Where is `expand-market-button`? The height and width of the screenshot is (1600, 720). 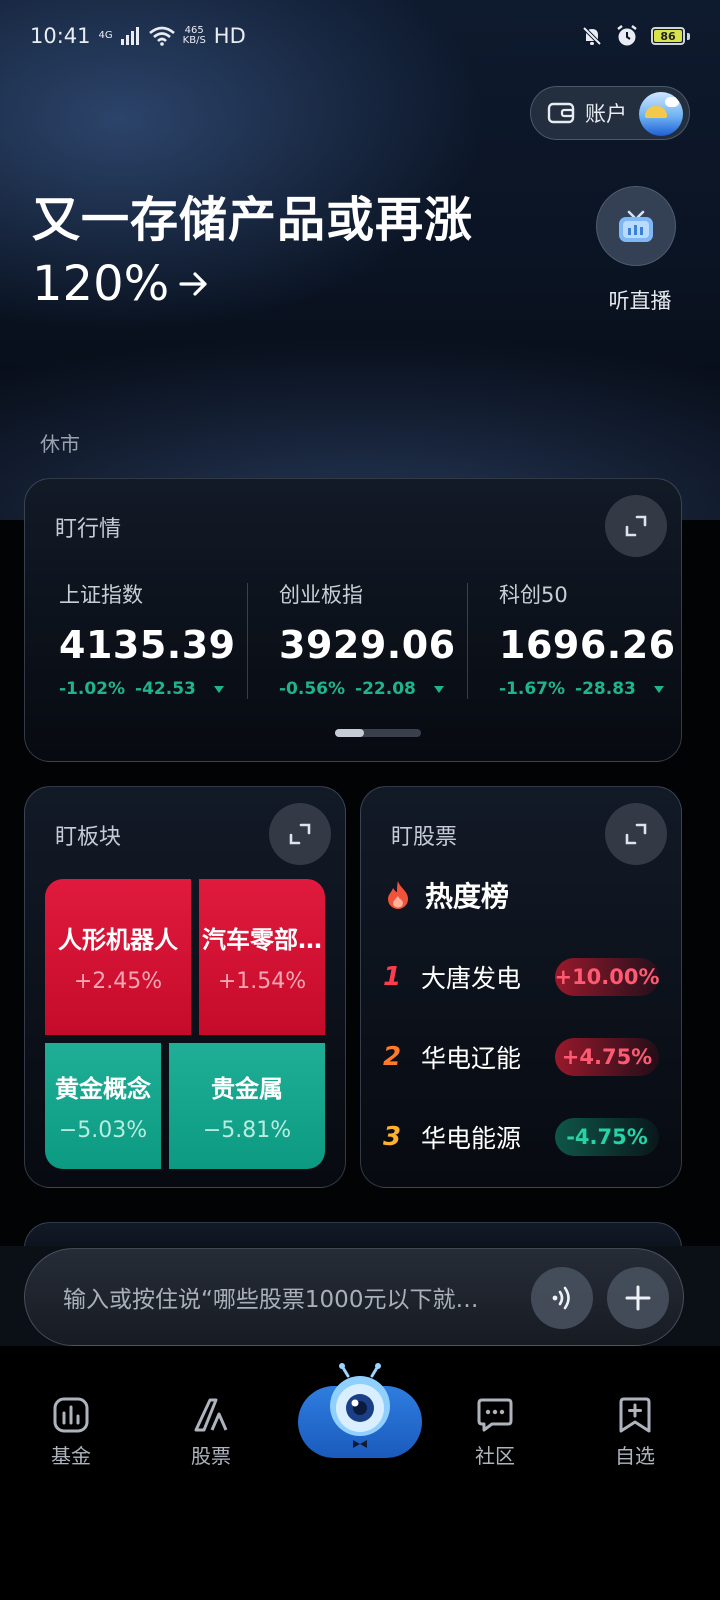 expand-market-button is located at coordinates (636, 526).